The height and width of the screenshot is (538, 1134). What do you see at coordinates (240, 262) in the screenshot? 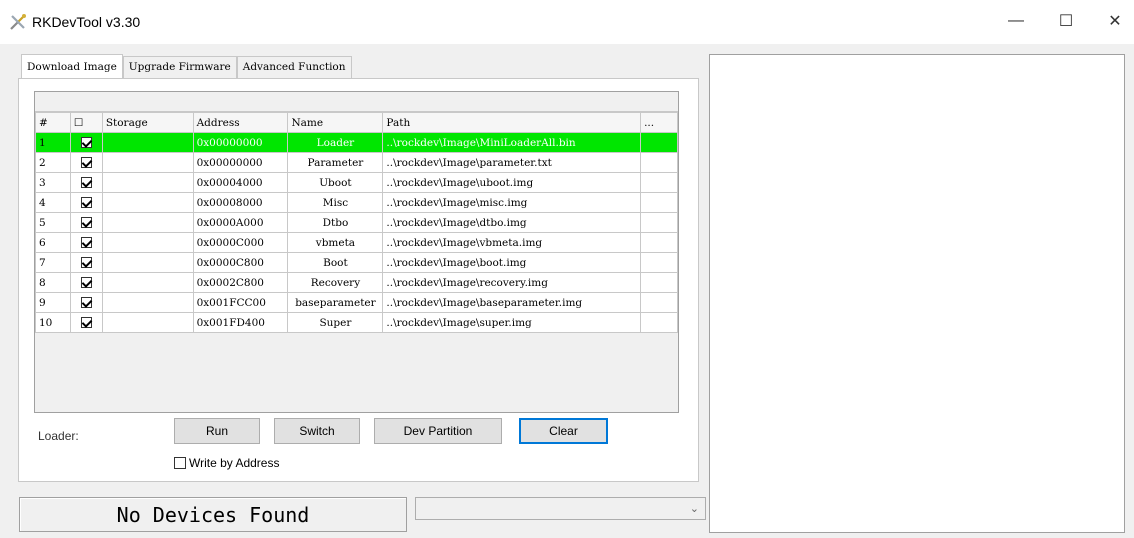
I see `row-address: 0x0000C800` at bounding box center [240, 262].